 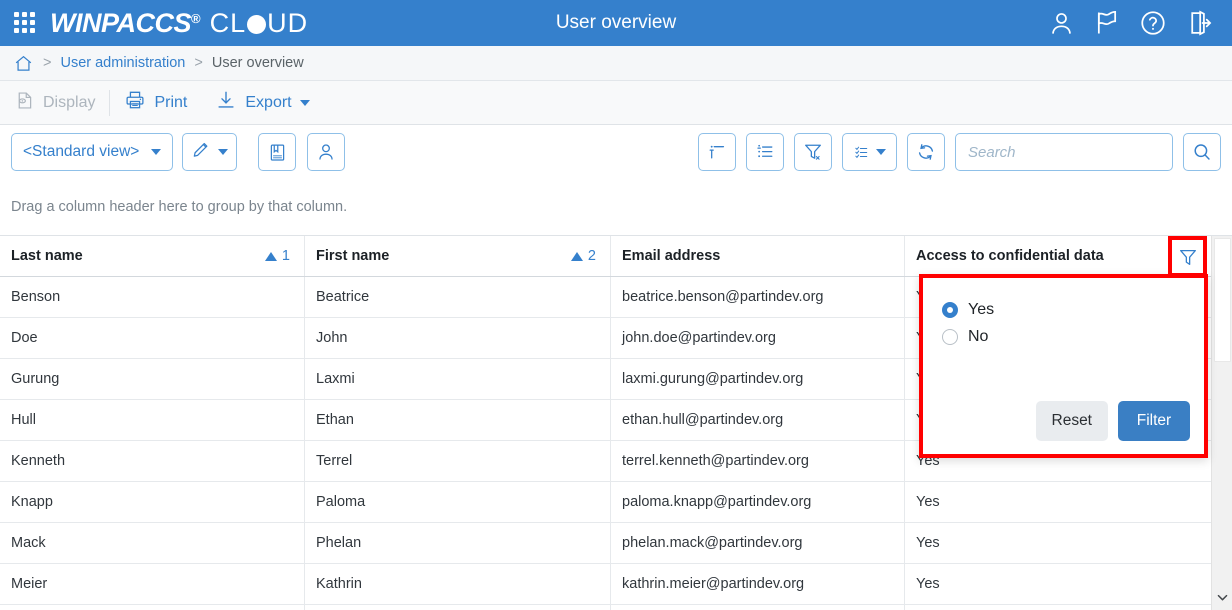 What do you see at coordinates (152, 543) in the screenshot?
I see `cell-last-name: Mack` at bounding box center [152, 543].